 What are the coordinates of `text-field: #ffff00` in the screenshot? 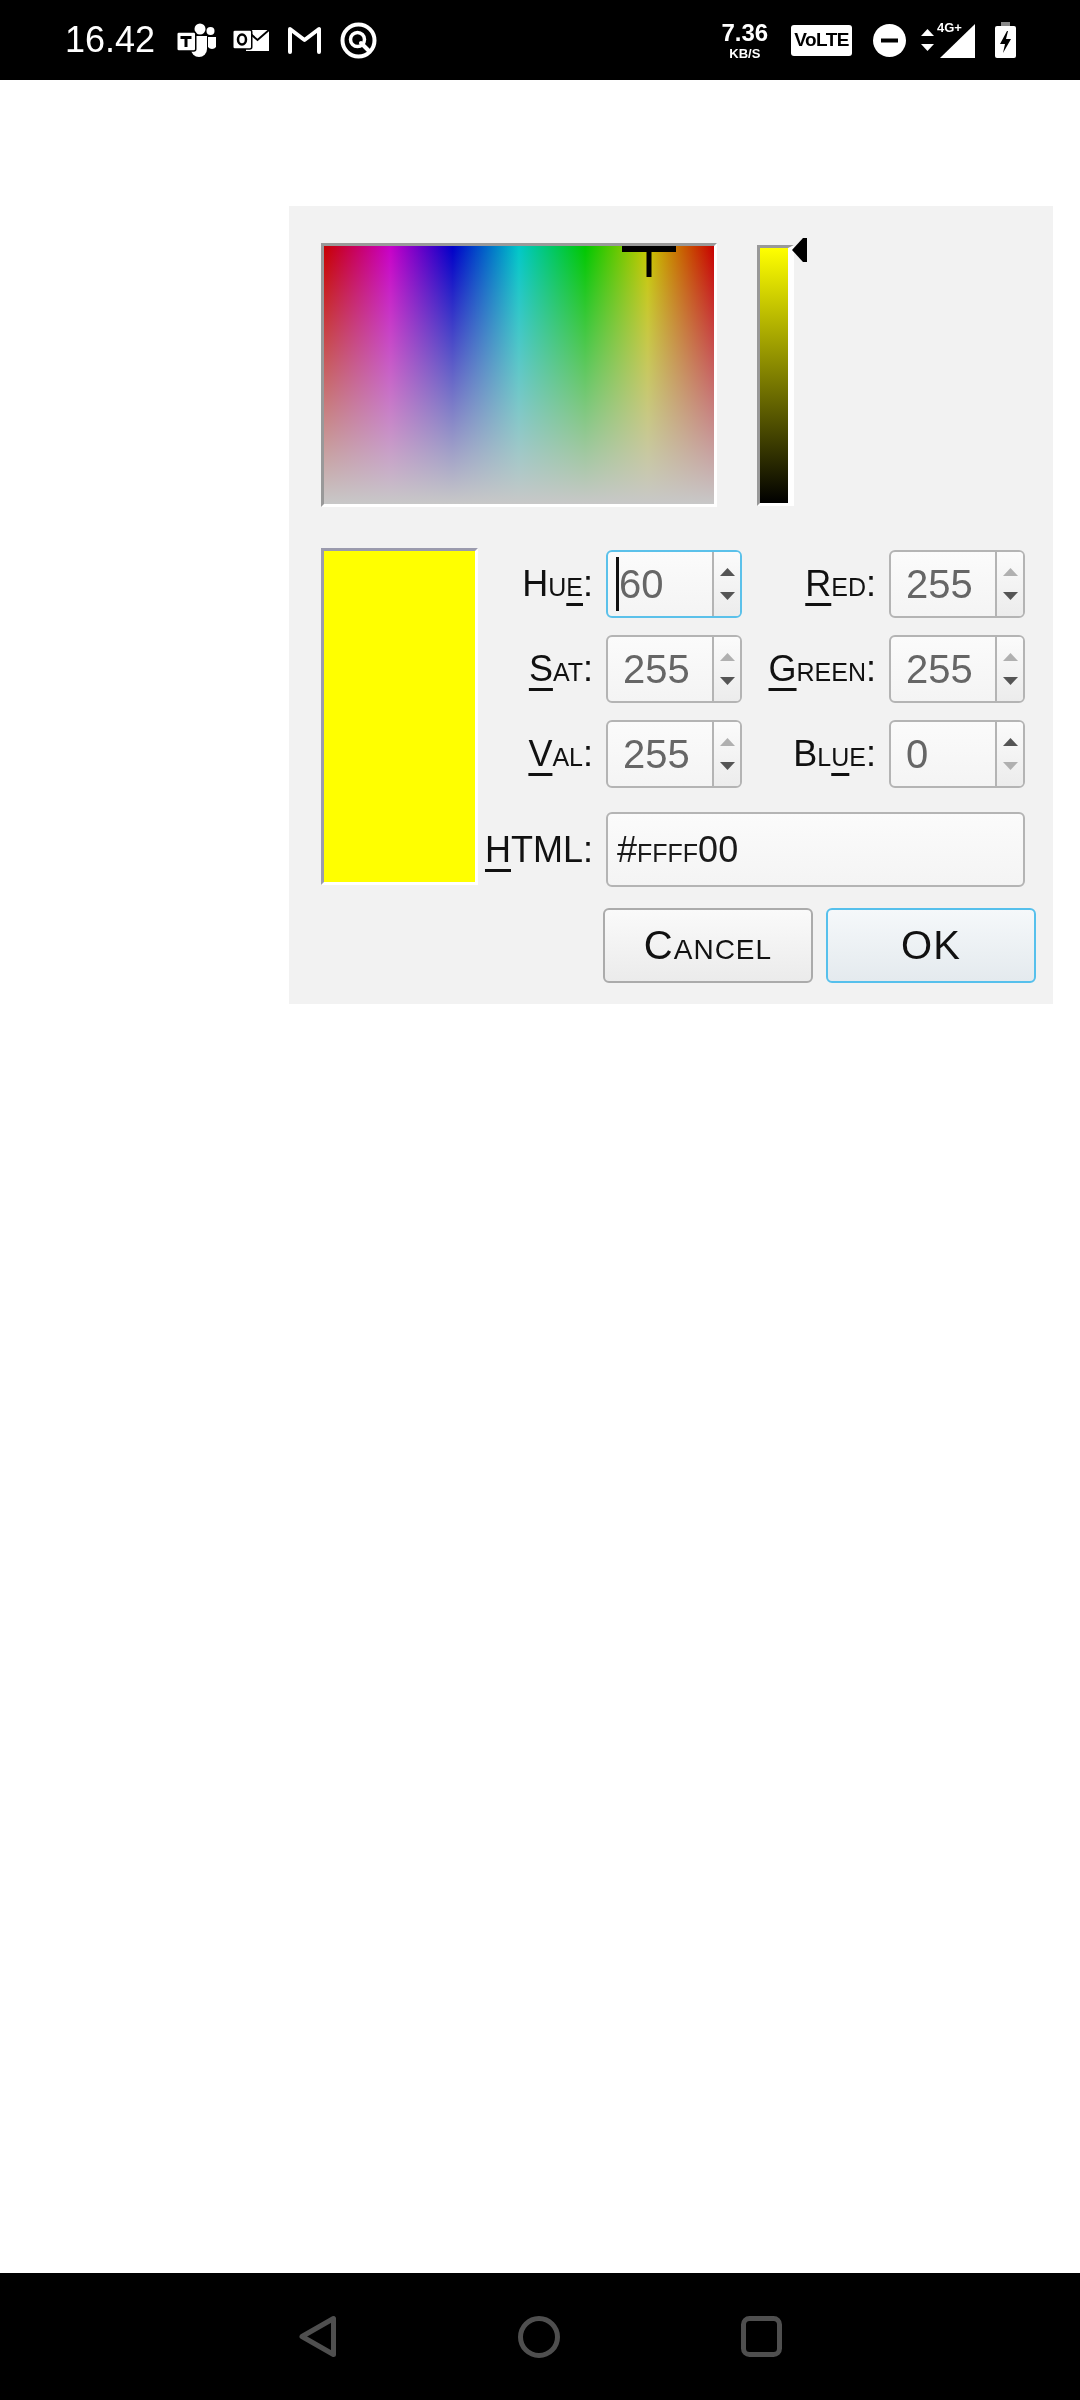 It's located at (815, 849).